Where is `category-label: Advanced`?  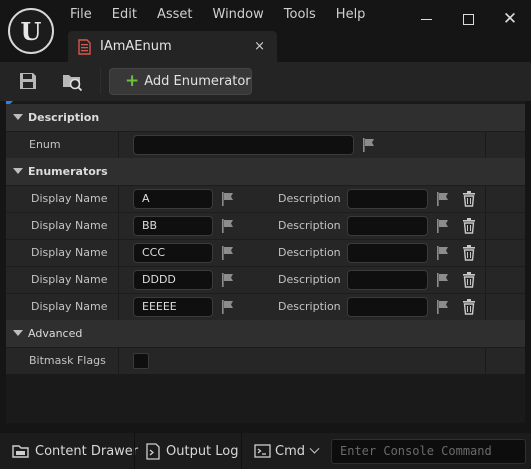
category-label: Advanced is located at coordinates (55, 333).